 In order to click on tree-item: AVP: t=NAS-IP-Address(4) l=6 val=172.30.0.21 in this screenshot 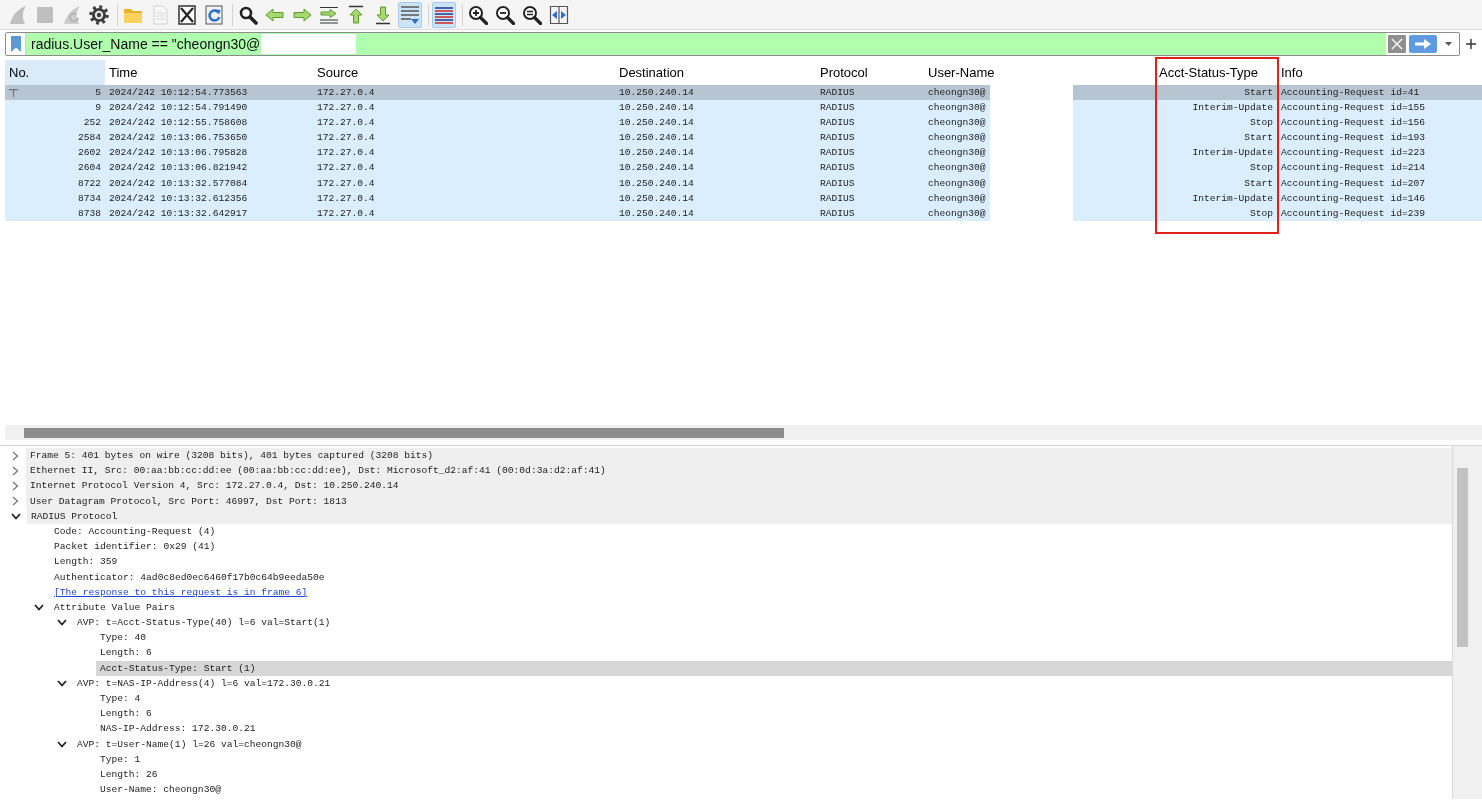, I will do `click(204, 683)`.